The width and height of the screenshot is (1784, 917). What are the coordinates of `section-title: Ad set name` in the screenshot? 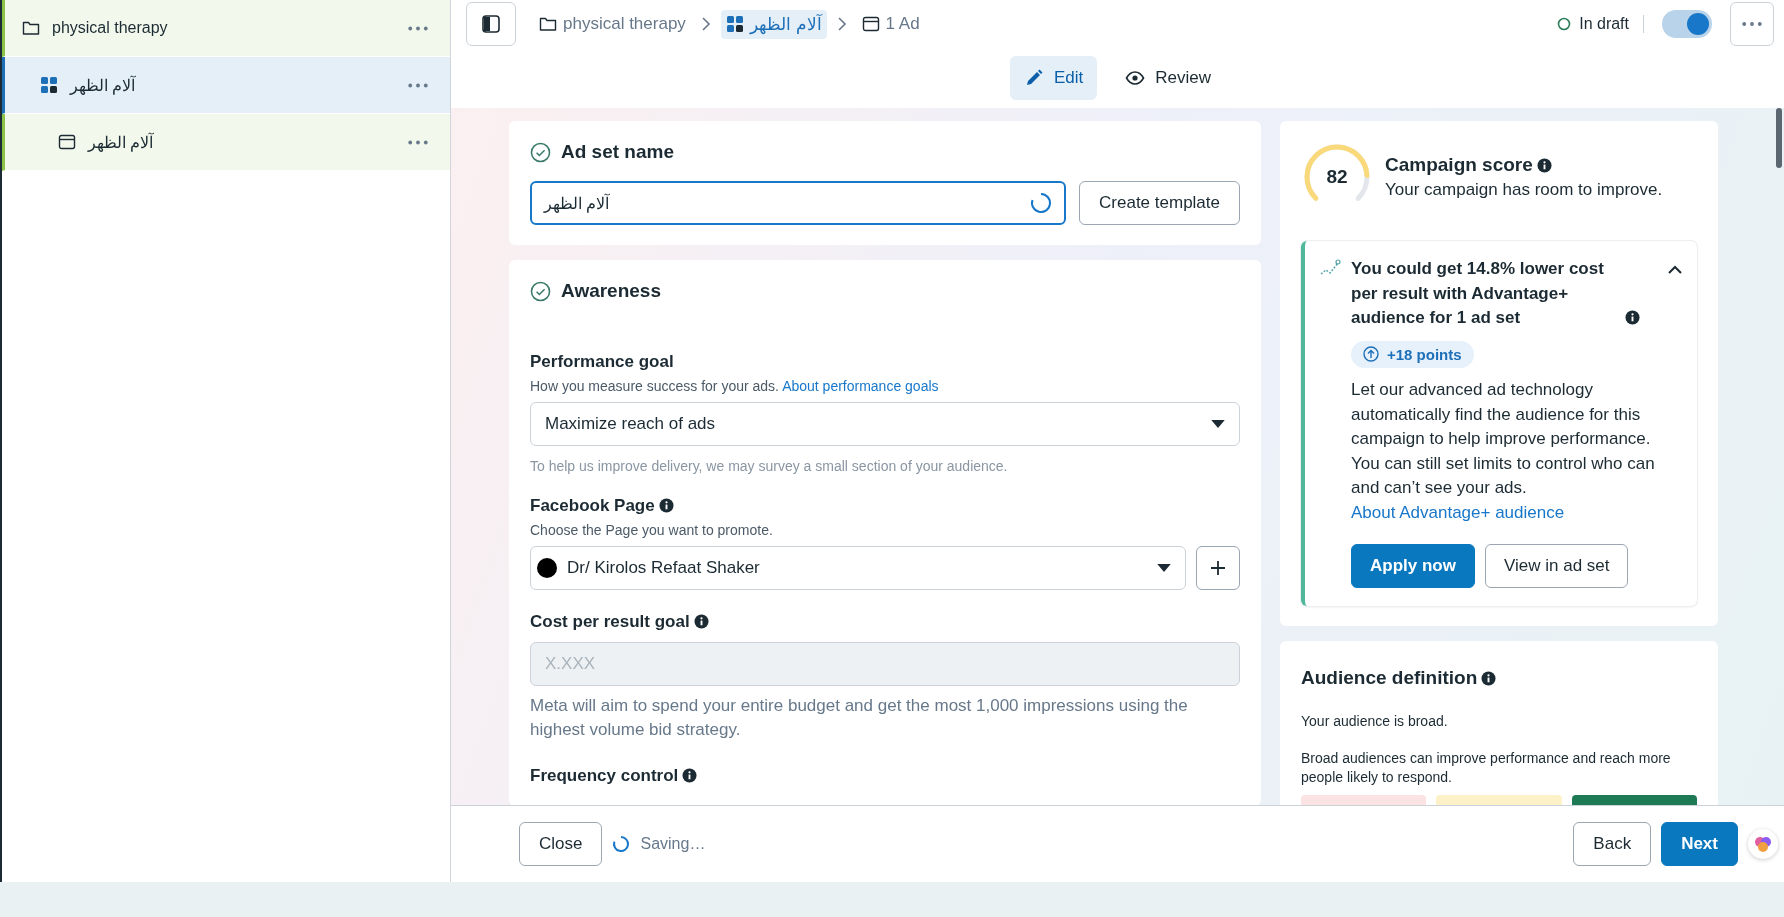 It's located at (617, 152).